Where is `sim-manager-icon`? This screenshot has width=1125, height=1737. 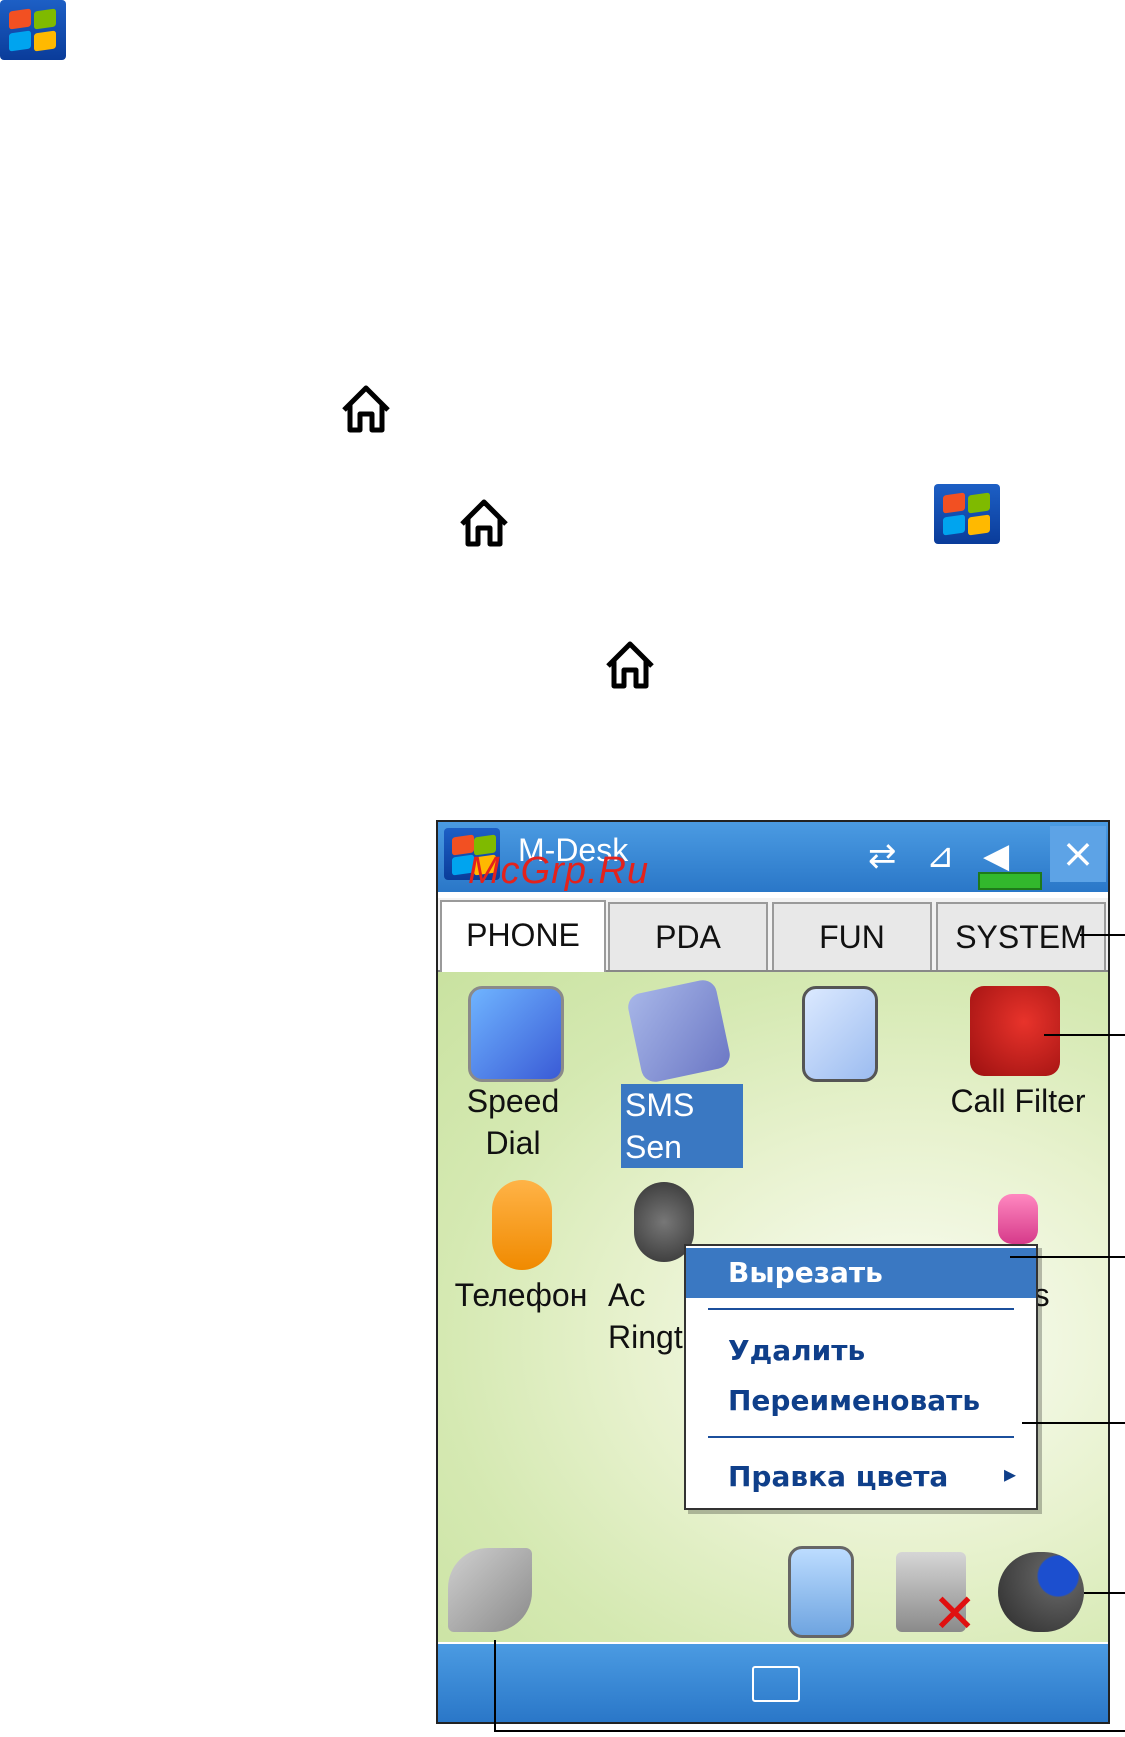 sim-manager-icon is located at coordinates (840, 1034).